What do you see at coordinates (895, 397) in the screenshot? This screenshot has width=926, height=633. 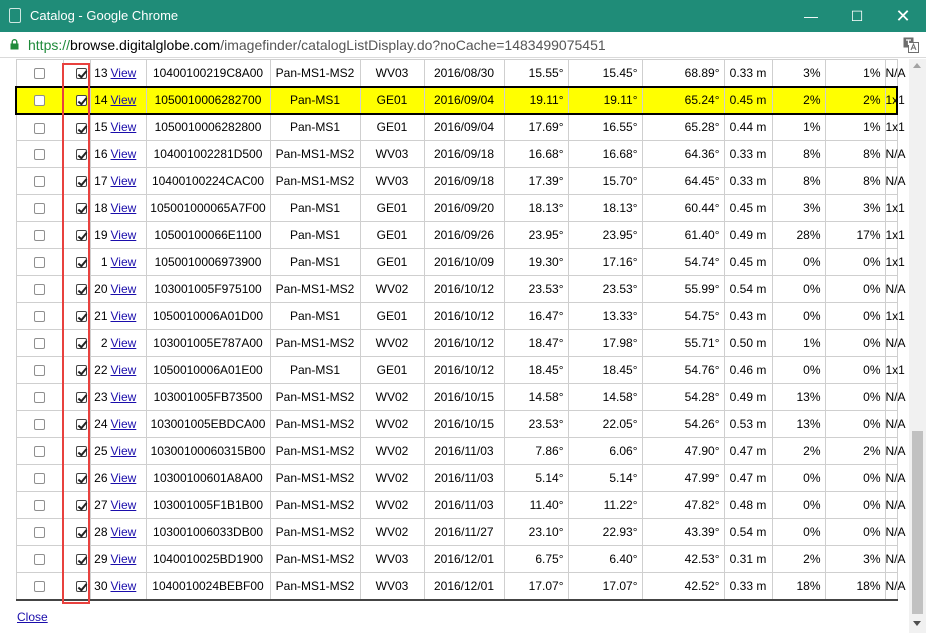 I see `stereo-cell: N/A` at bounding box center [895, 397].